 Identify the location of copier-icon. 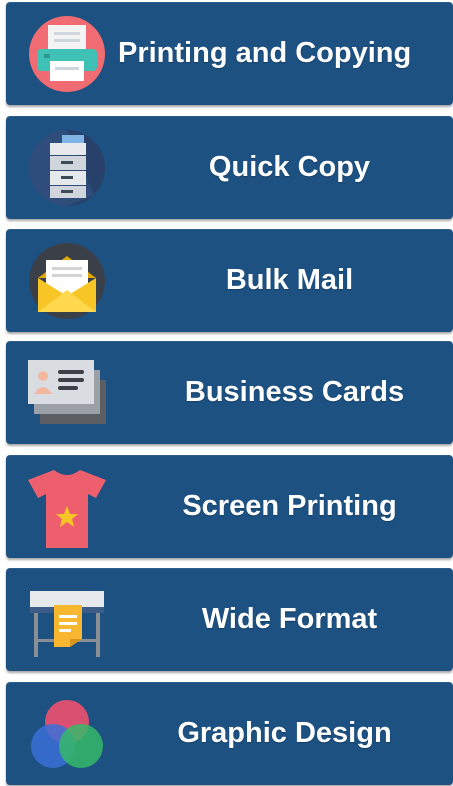
(67, 168).